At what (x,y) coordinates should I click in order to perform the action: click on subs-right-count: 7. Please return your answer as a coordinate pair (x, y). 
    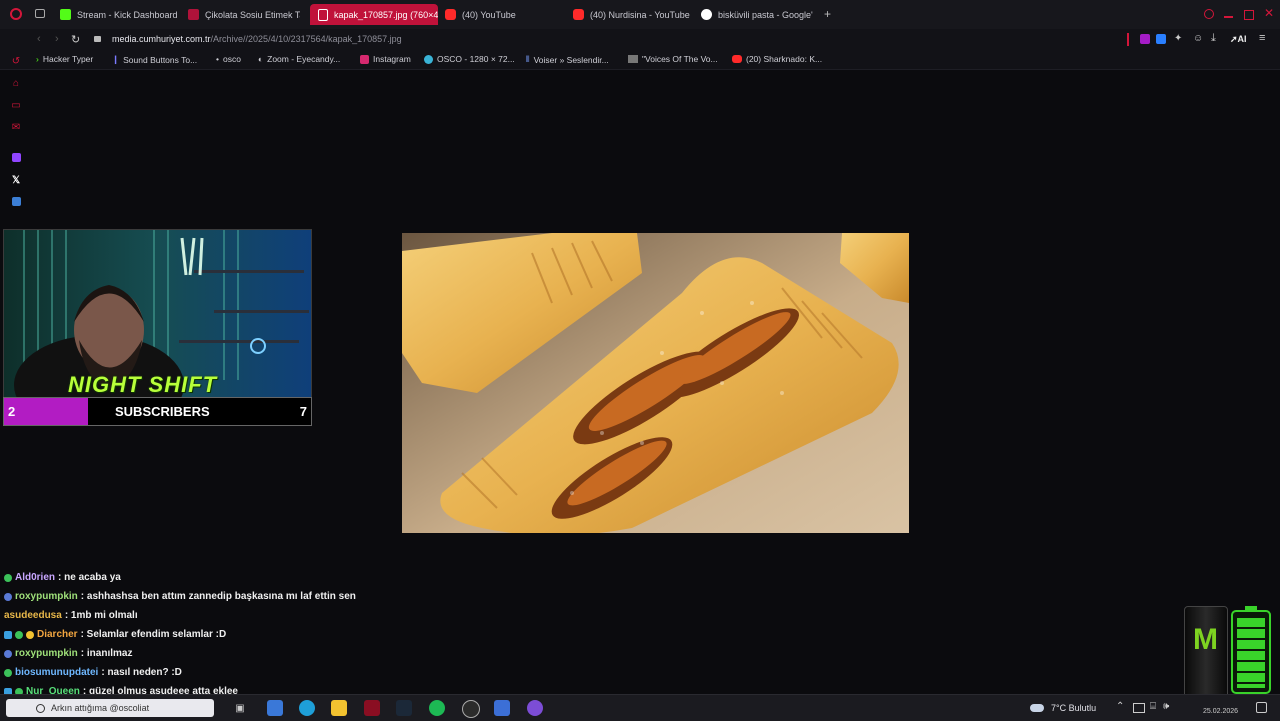
    Looking at the image, I should click on (303, 411).